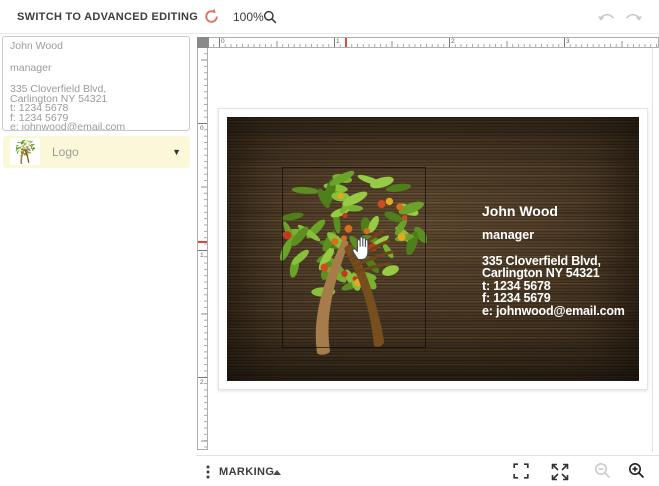 The width and height of the screenshot is (659, 486). I want to click on top-toolbar: SWITCH TO ADVANCED EDITING 100%, so click(329, 17).